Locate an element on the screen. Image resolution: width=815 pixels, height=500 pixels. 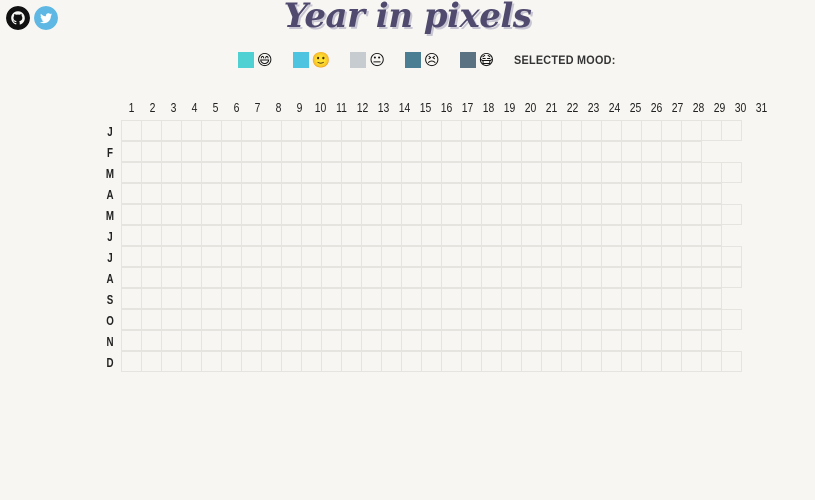
mood-swatch is located at coordinates (412, 60).